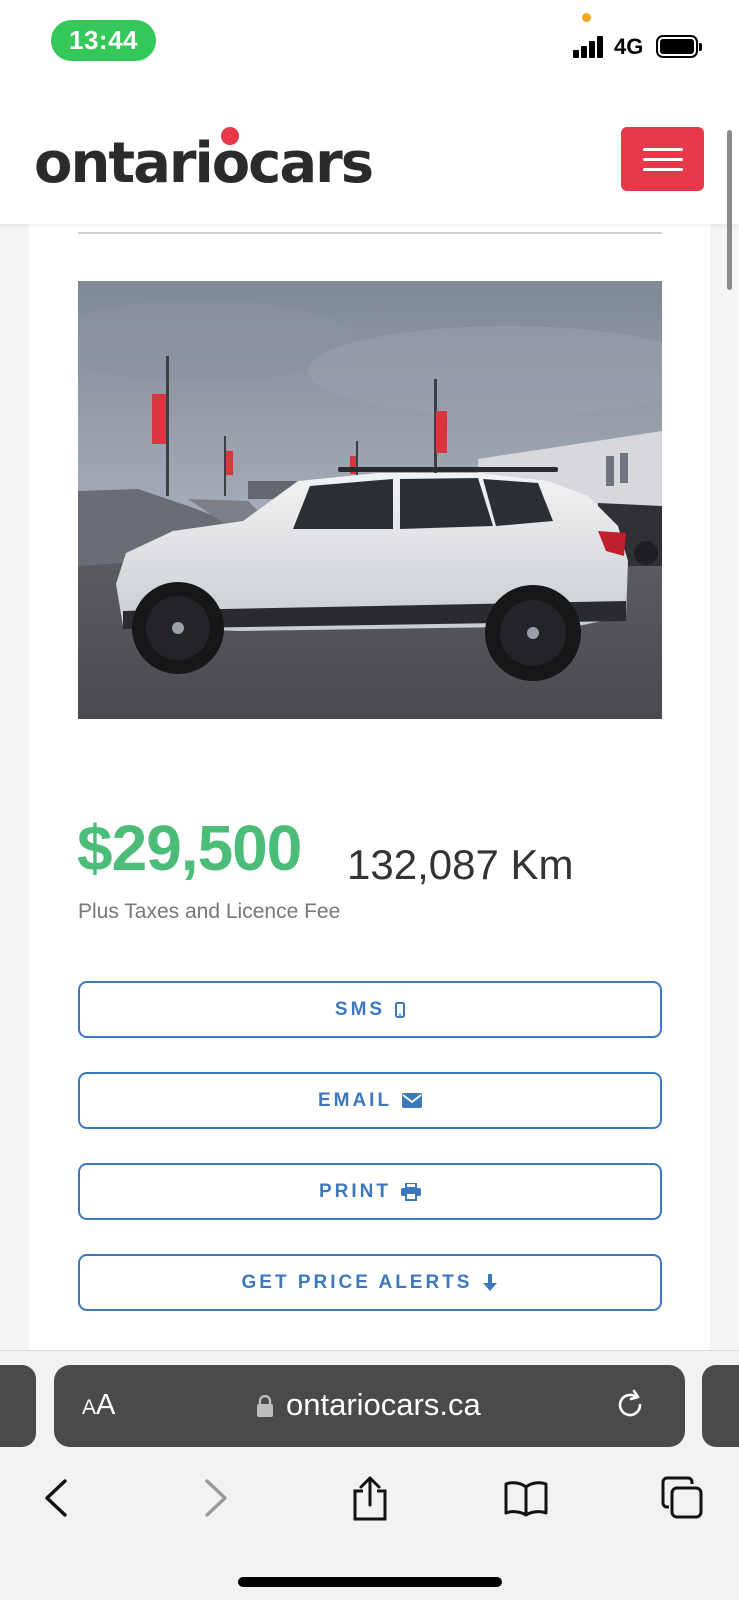 This screenshot has height=1600, width=739. What do you see at coordinates (526, 1498) in the screenshot?
I see `bookmarks-icon` at bounding box center [526, 1498].